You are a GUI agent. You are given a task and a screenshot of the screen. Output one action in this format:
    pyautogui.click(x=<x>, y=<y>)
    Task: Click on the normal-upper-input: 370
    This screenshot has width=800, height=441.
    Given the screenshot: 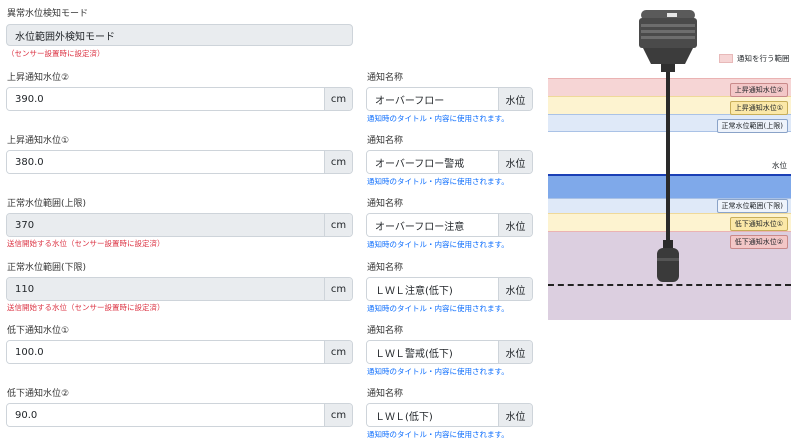 What is the action you would take?
    pyautogui.click(x=165, y=225)
    